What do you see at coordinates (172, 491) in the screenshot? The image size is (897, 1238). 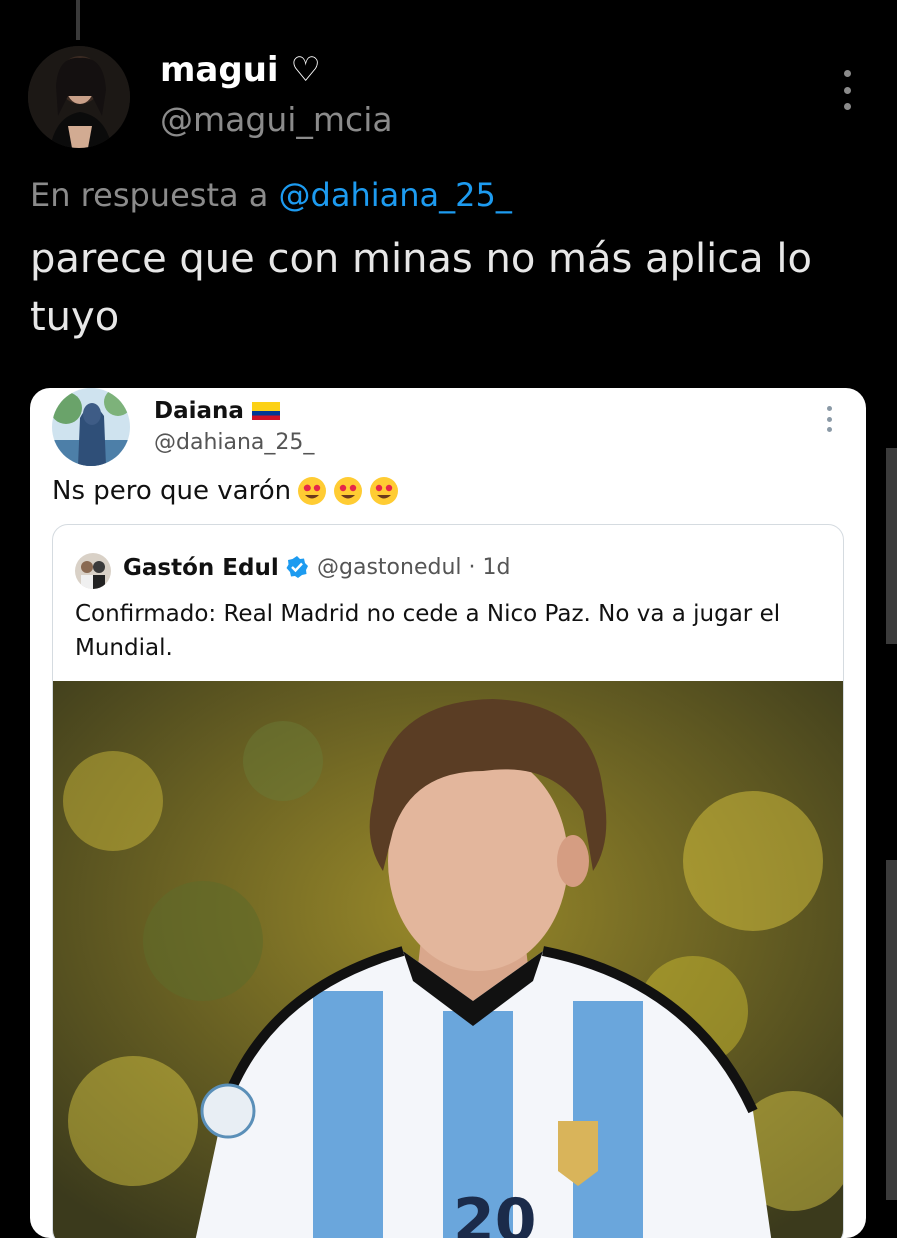 I see `quoted-text: Ns pero que varón` at bounding box center [172, 491].